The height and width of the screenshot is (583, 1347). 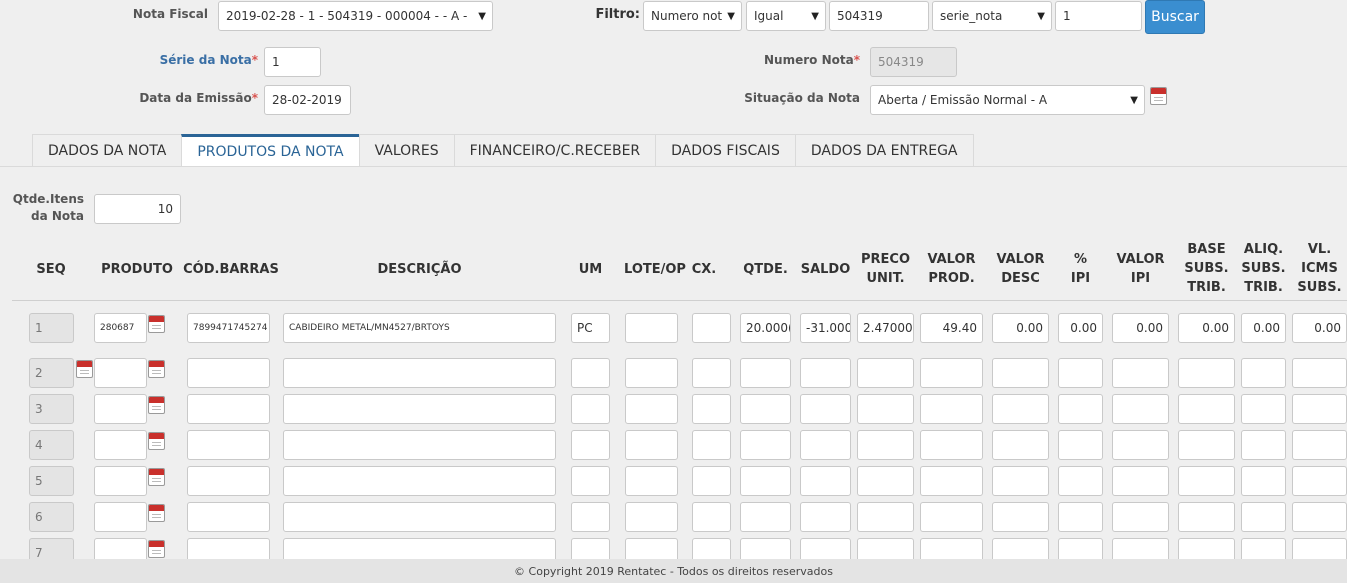 I want to click on tab-financeiro: FINANCEIRO/C.RECEBER, so click(x=555, y=150).